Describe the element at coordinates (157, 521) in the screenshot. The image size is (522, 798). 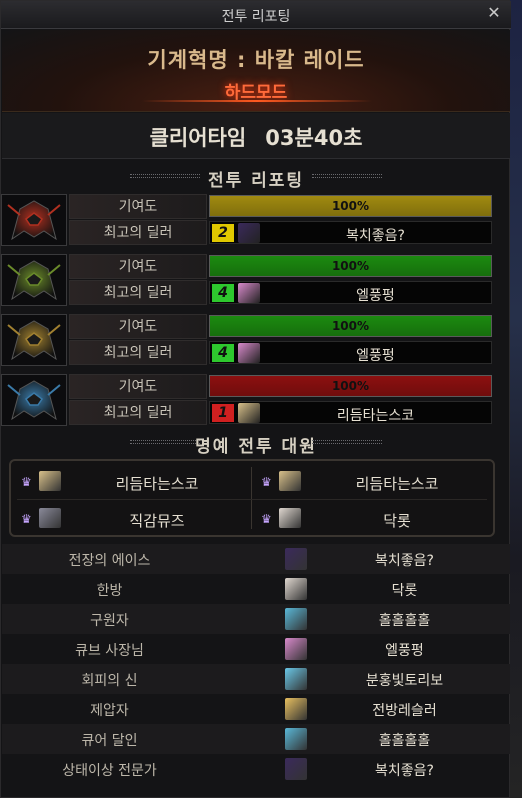
I see `mvp-name: 직감뮤즈` at that location.